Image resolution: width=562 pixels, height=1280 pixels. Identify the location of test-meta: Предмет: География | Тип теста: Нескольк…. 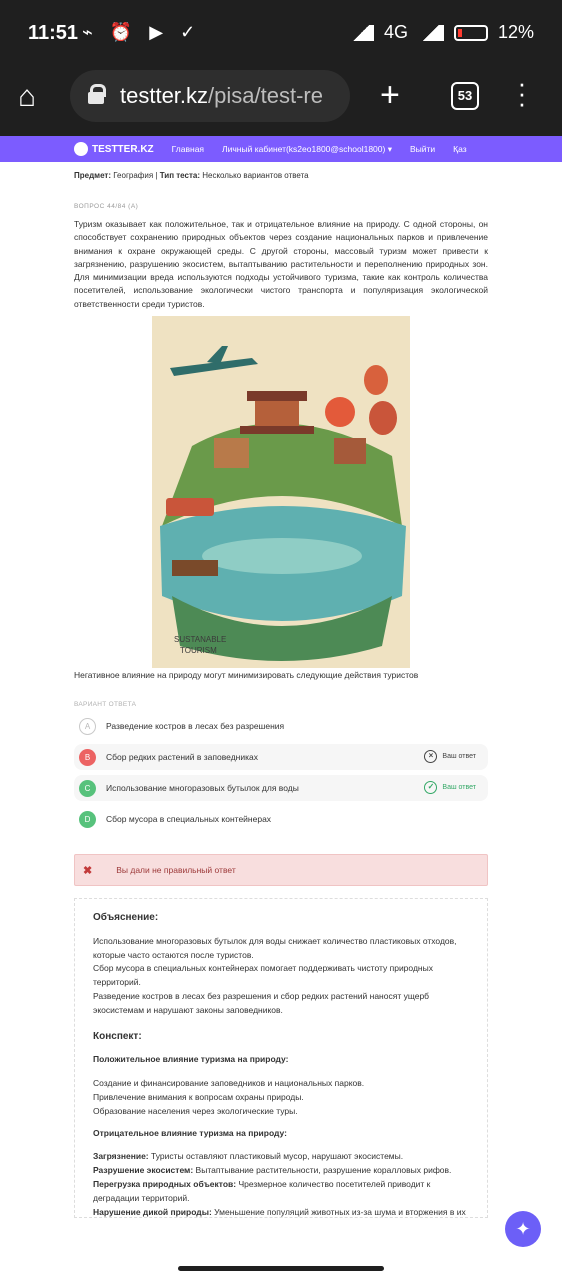
(191, 175).